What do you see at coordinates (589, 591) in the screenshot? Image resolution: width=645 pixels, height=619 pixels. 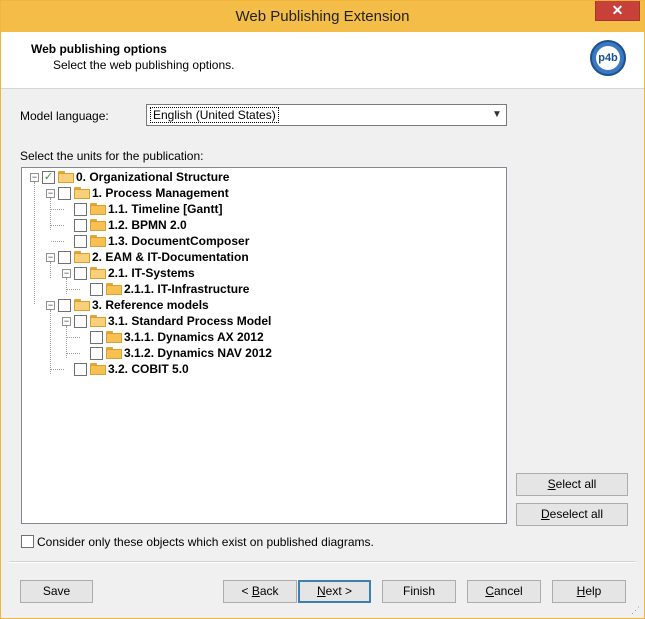 I see `help-button: Help` at bounding box center [589, 591].